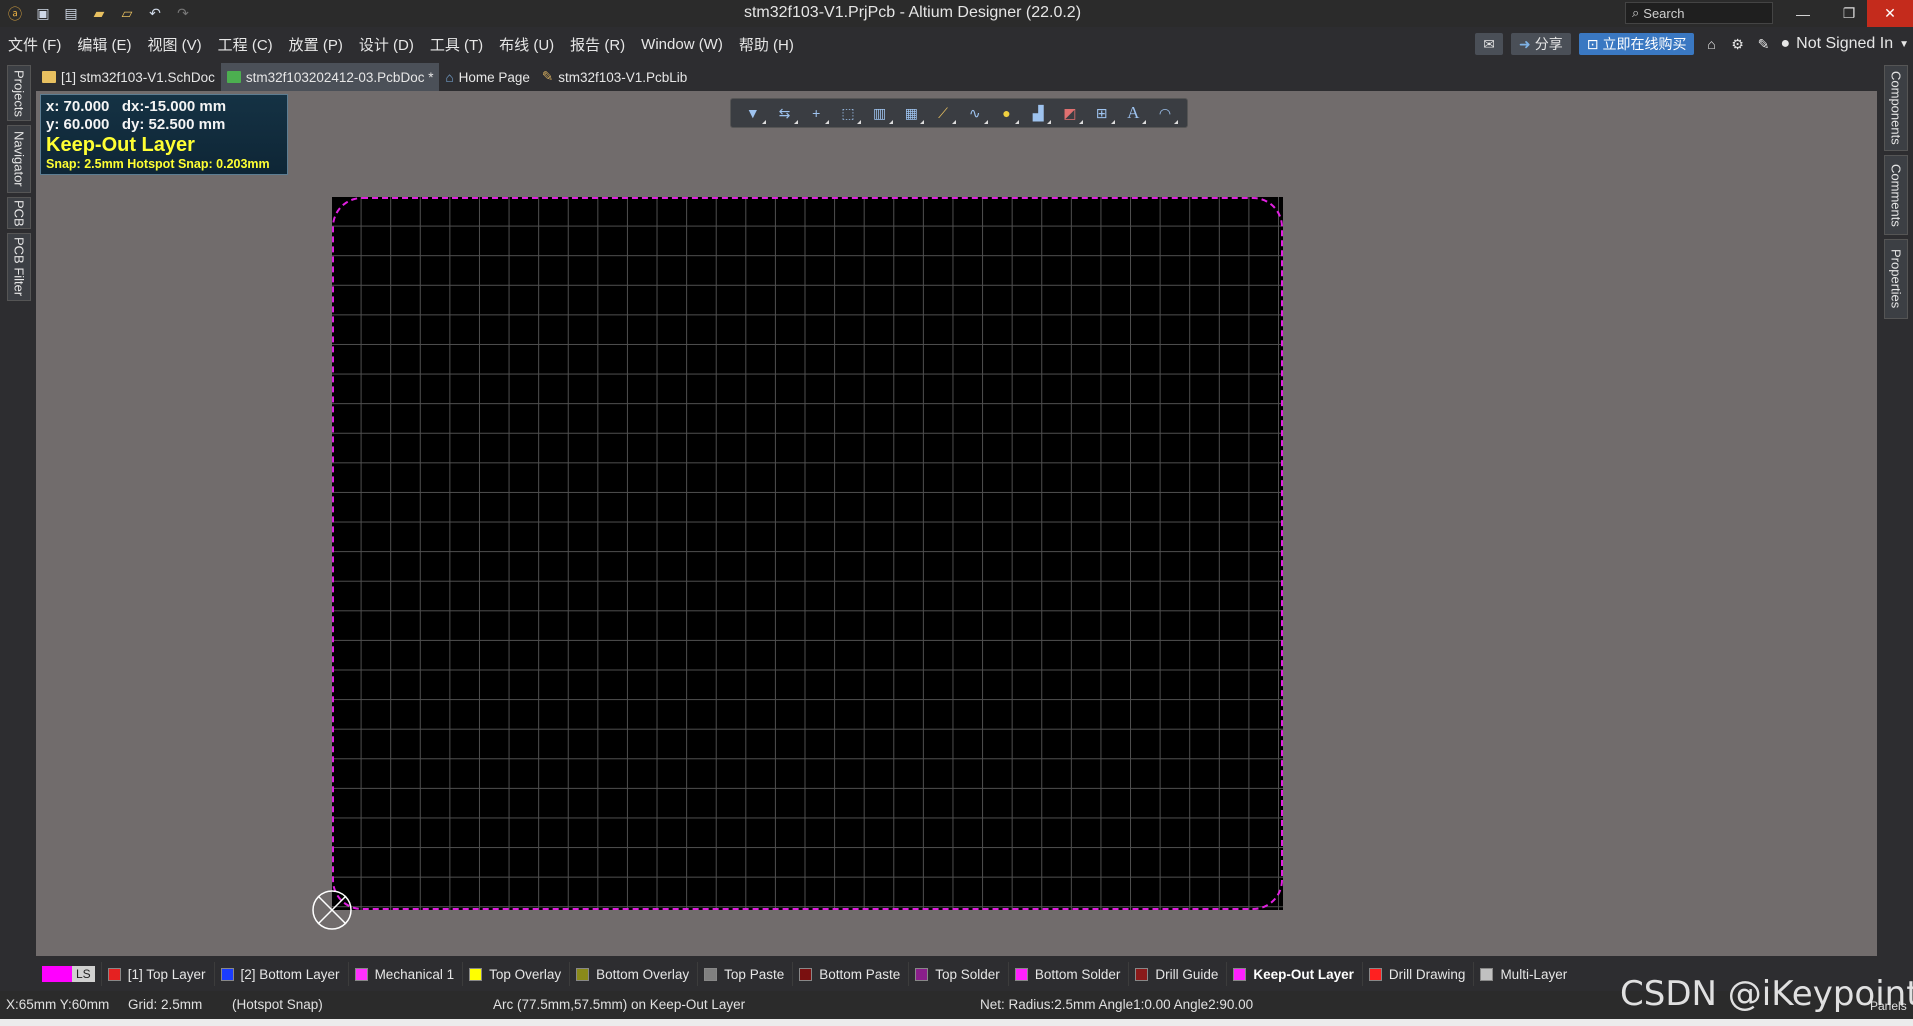 This screenshot has height=1026, width=1913. What do you see at coordinates (233, 77) in the screenshot?
I see `pcb-doc-icon` at bounding box center [233, 77].